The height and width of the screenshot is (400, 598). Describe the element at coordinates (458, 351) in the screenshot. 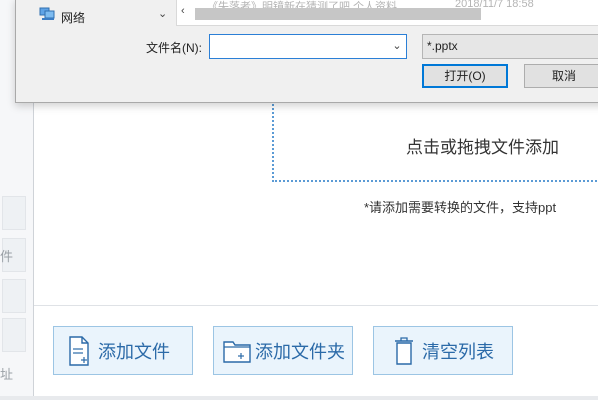

I see `clear-list-label: 清空列表` at that location.